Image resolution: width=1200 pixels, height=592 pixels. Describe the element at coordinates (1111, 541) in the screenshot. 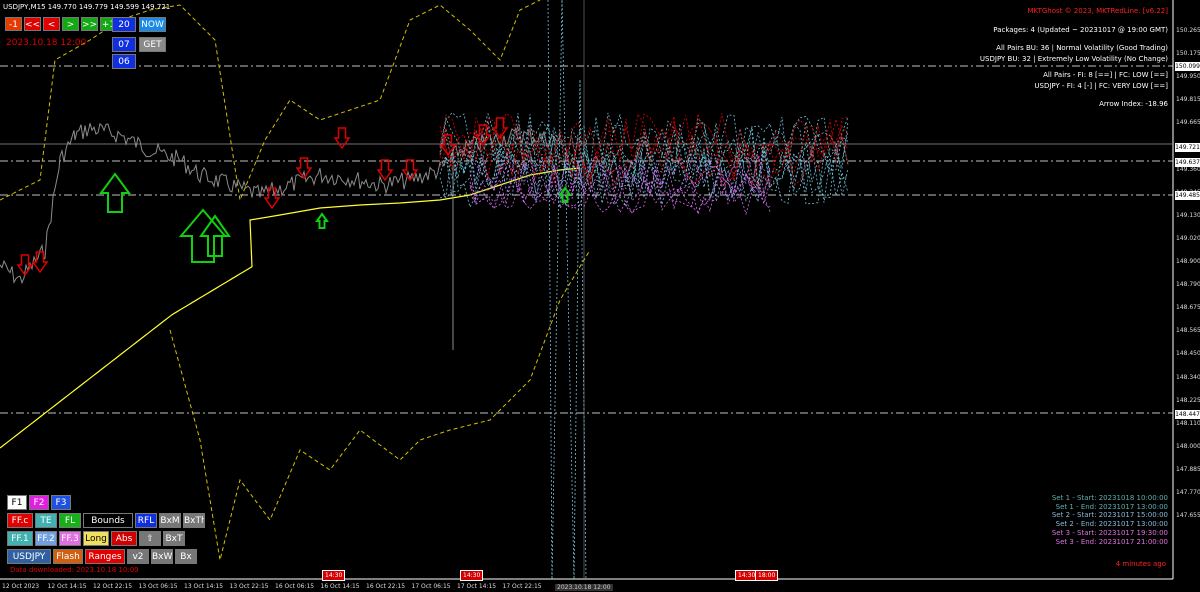

I see `set-line-5: Set 3 - End: 20231017 21:00:00` at that location.